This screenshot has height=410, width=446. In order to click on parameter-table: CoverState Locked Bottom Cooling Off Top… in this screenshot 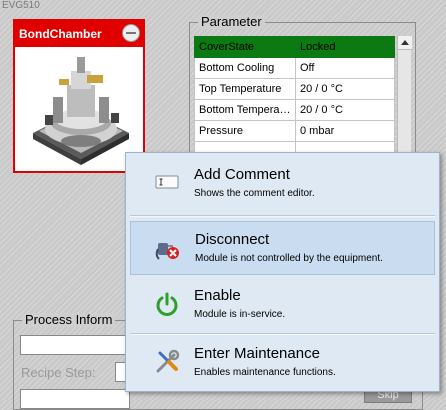, I will do `click(294, 99)`.